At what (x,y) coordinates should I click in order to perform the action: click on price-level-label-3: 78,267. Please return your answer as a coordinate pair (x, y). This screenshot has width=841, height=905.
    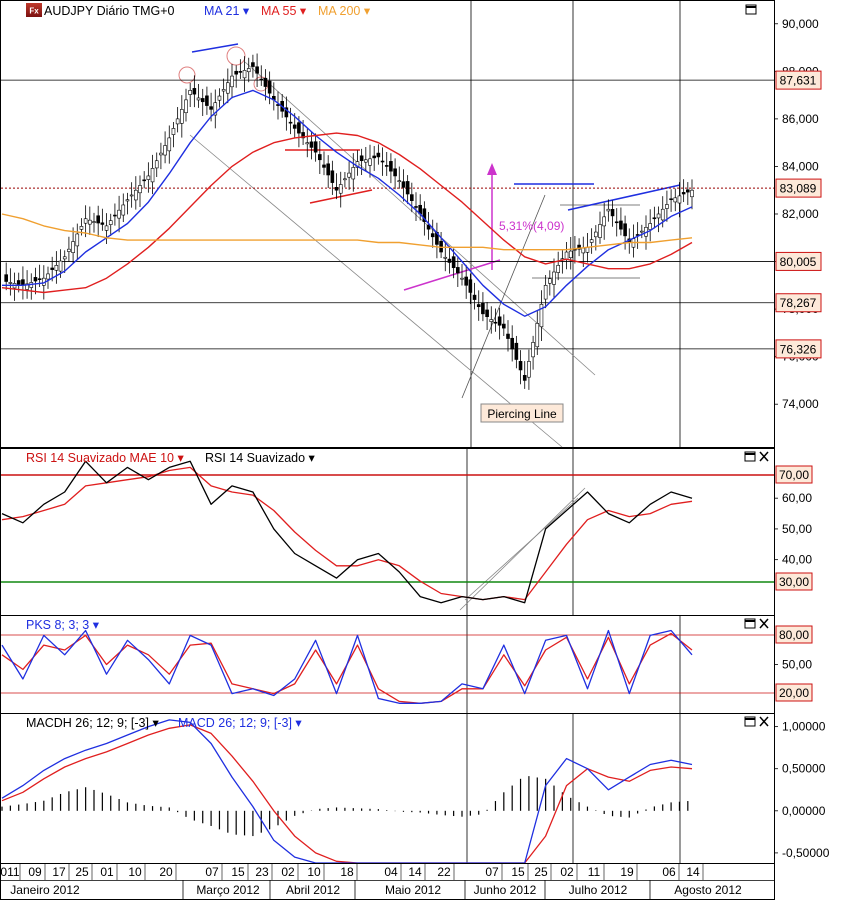
    Looking at the image, I should click on (798, 303).